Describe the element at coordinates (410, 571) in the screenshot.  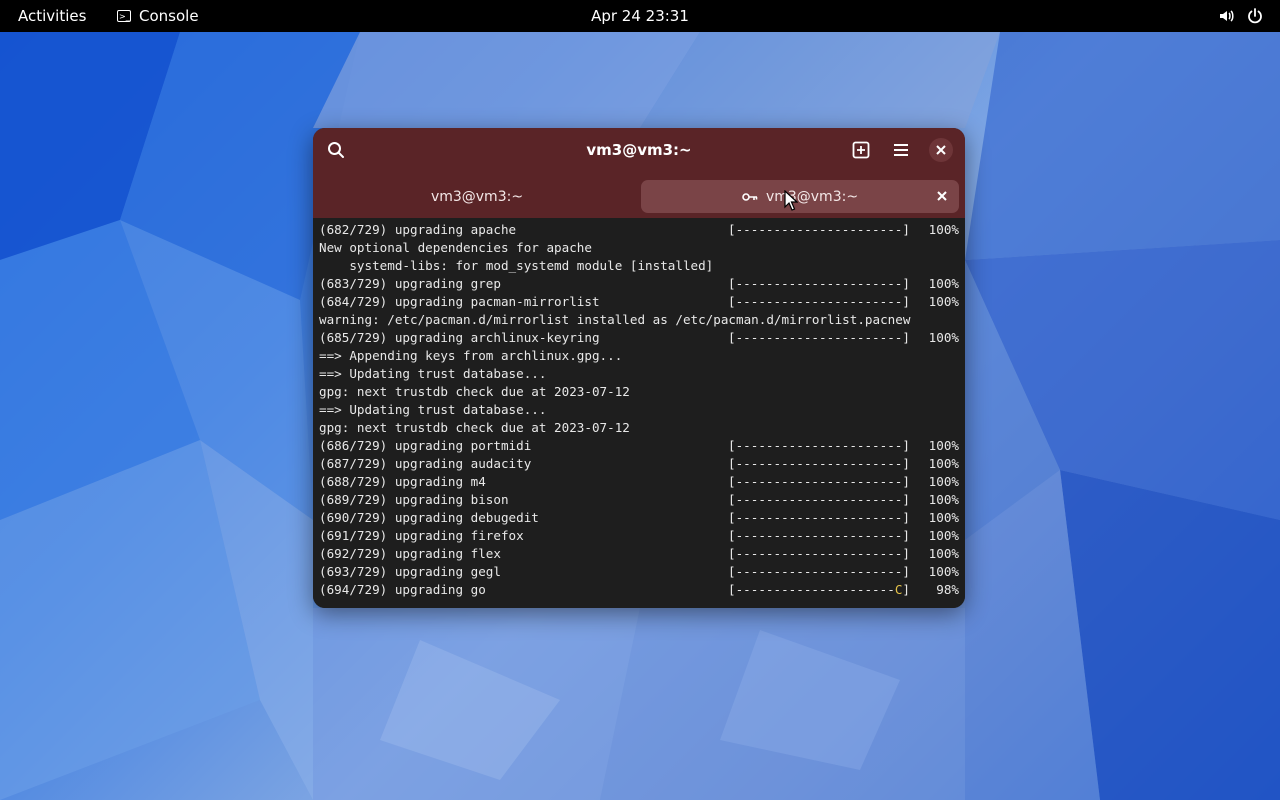
I see `terminal-line-text: (693/729) upgrading gegl` at that location.